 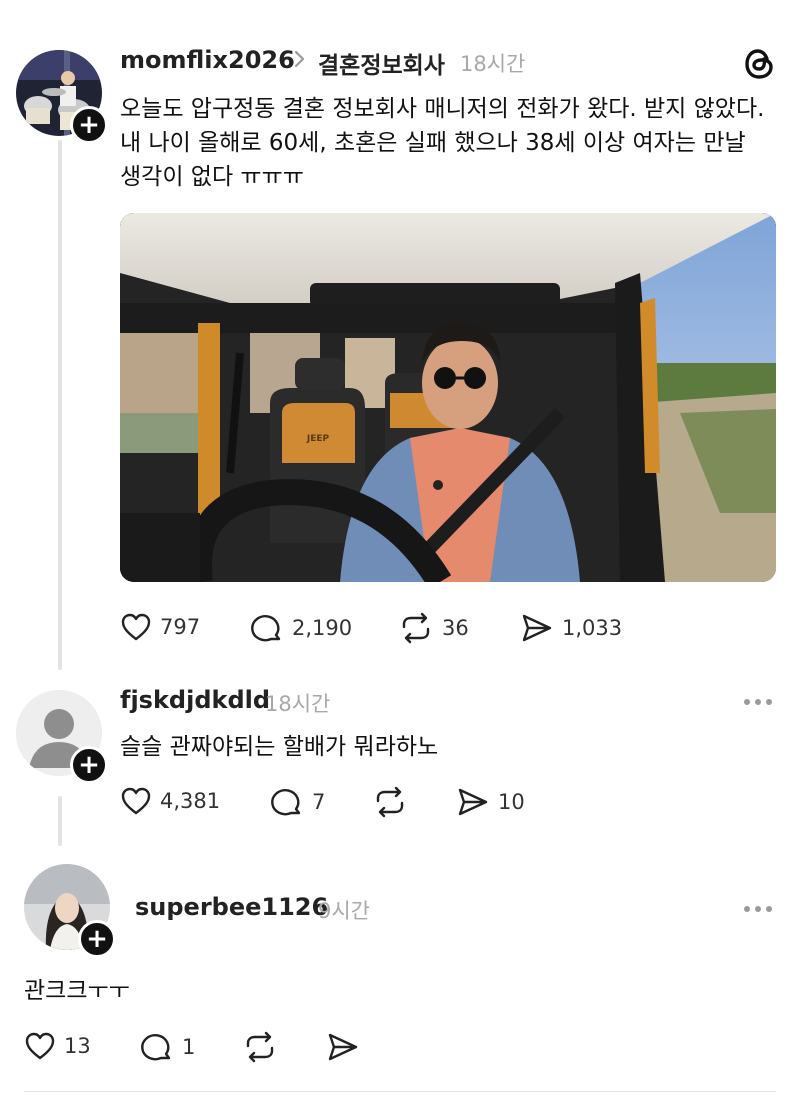 I want to click on like-count: 797, so click(x=180, y=627).